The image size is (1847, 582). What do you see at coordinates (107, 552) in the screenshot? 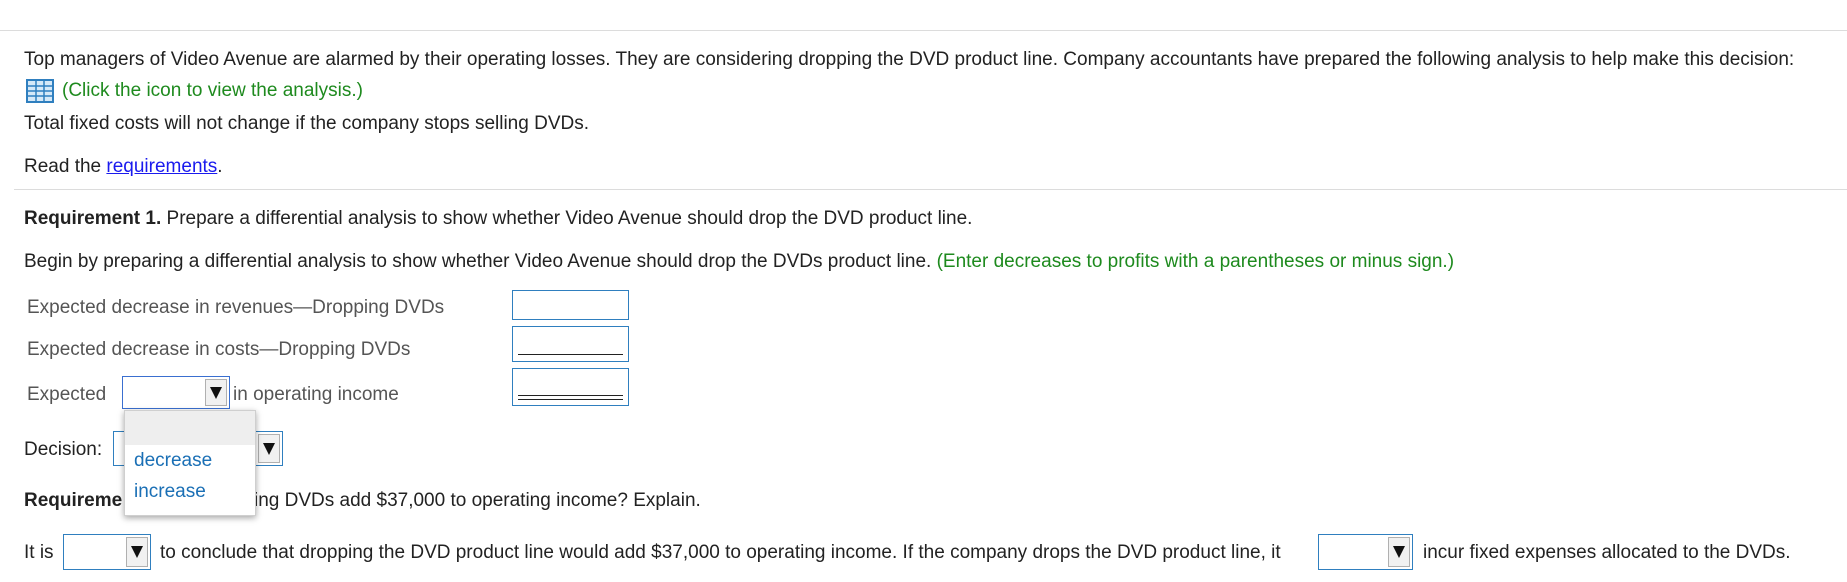
I see `conclusion-dropdown` at bounding box center [107, 552].